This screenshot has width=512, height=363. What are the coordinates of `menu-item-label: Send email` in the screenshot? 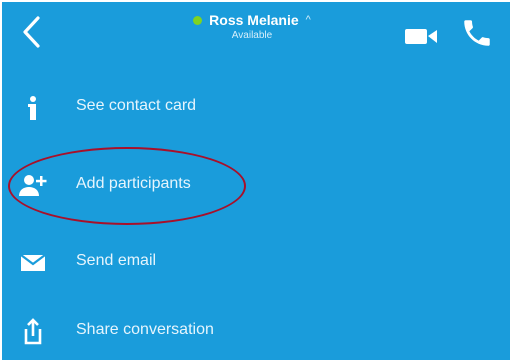 It's located at (116, 260).